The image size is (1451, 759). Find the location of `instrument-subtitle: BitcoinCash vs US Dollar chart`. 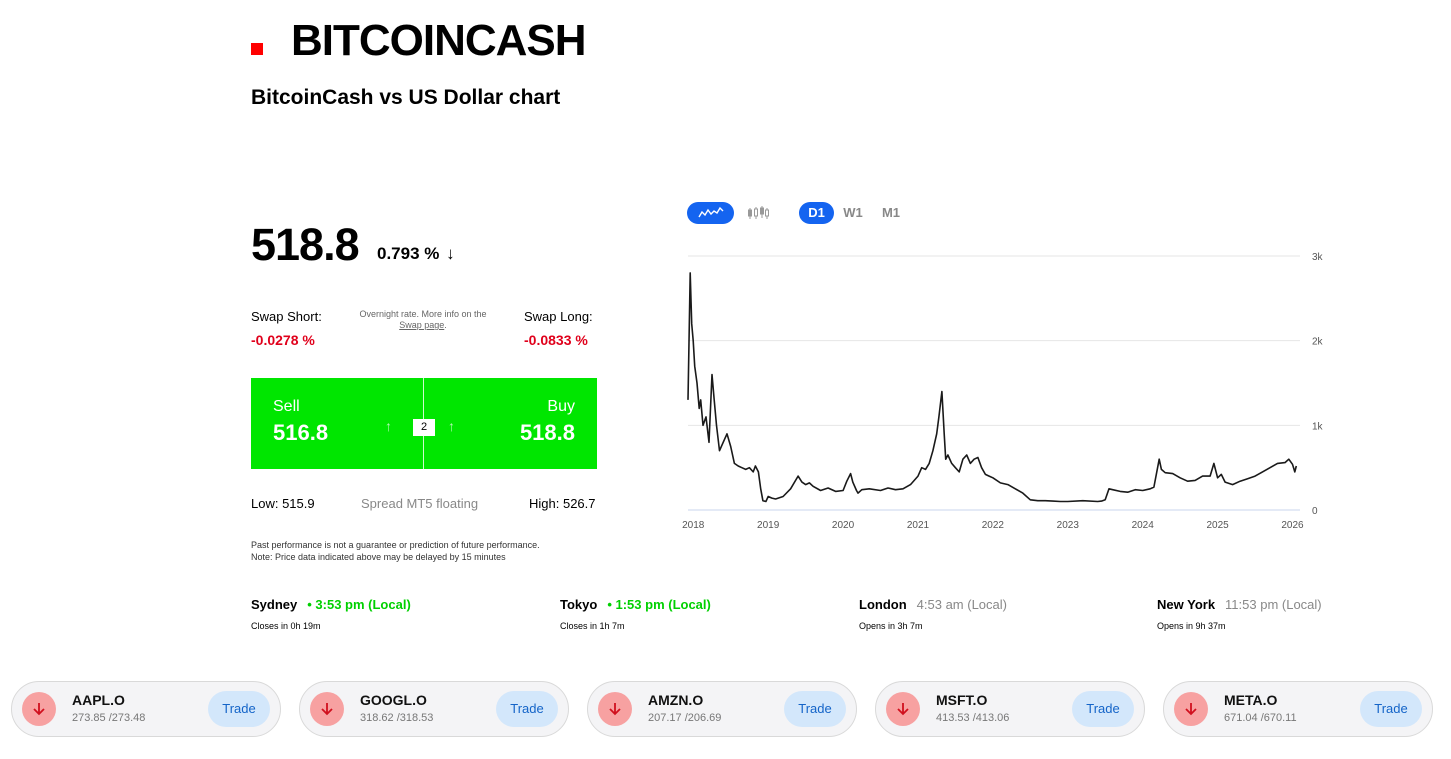

instrument-subtitle: BitcoinCash vs US Dollar chart is located at coordinates (406, 97).